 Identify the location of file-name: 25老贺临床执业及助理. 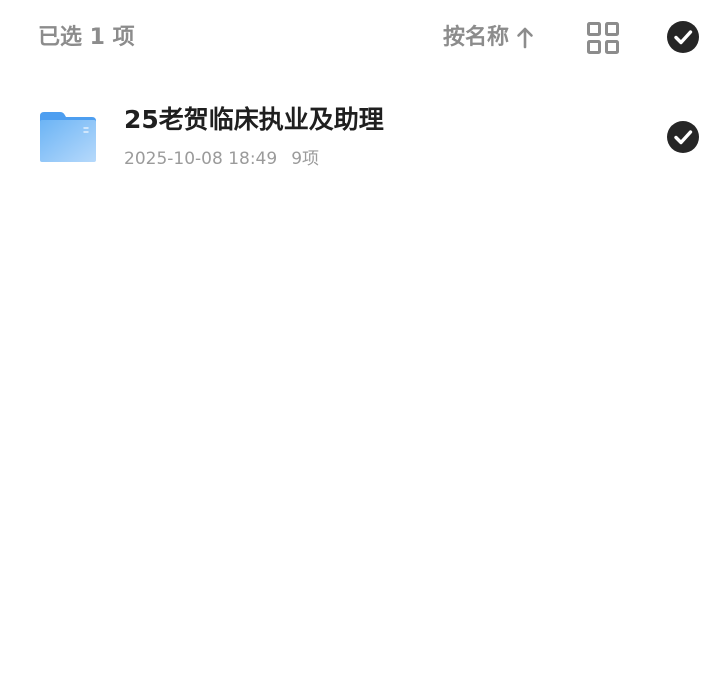
(254, 119).